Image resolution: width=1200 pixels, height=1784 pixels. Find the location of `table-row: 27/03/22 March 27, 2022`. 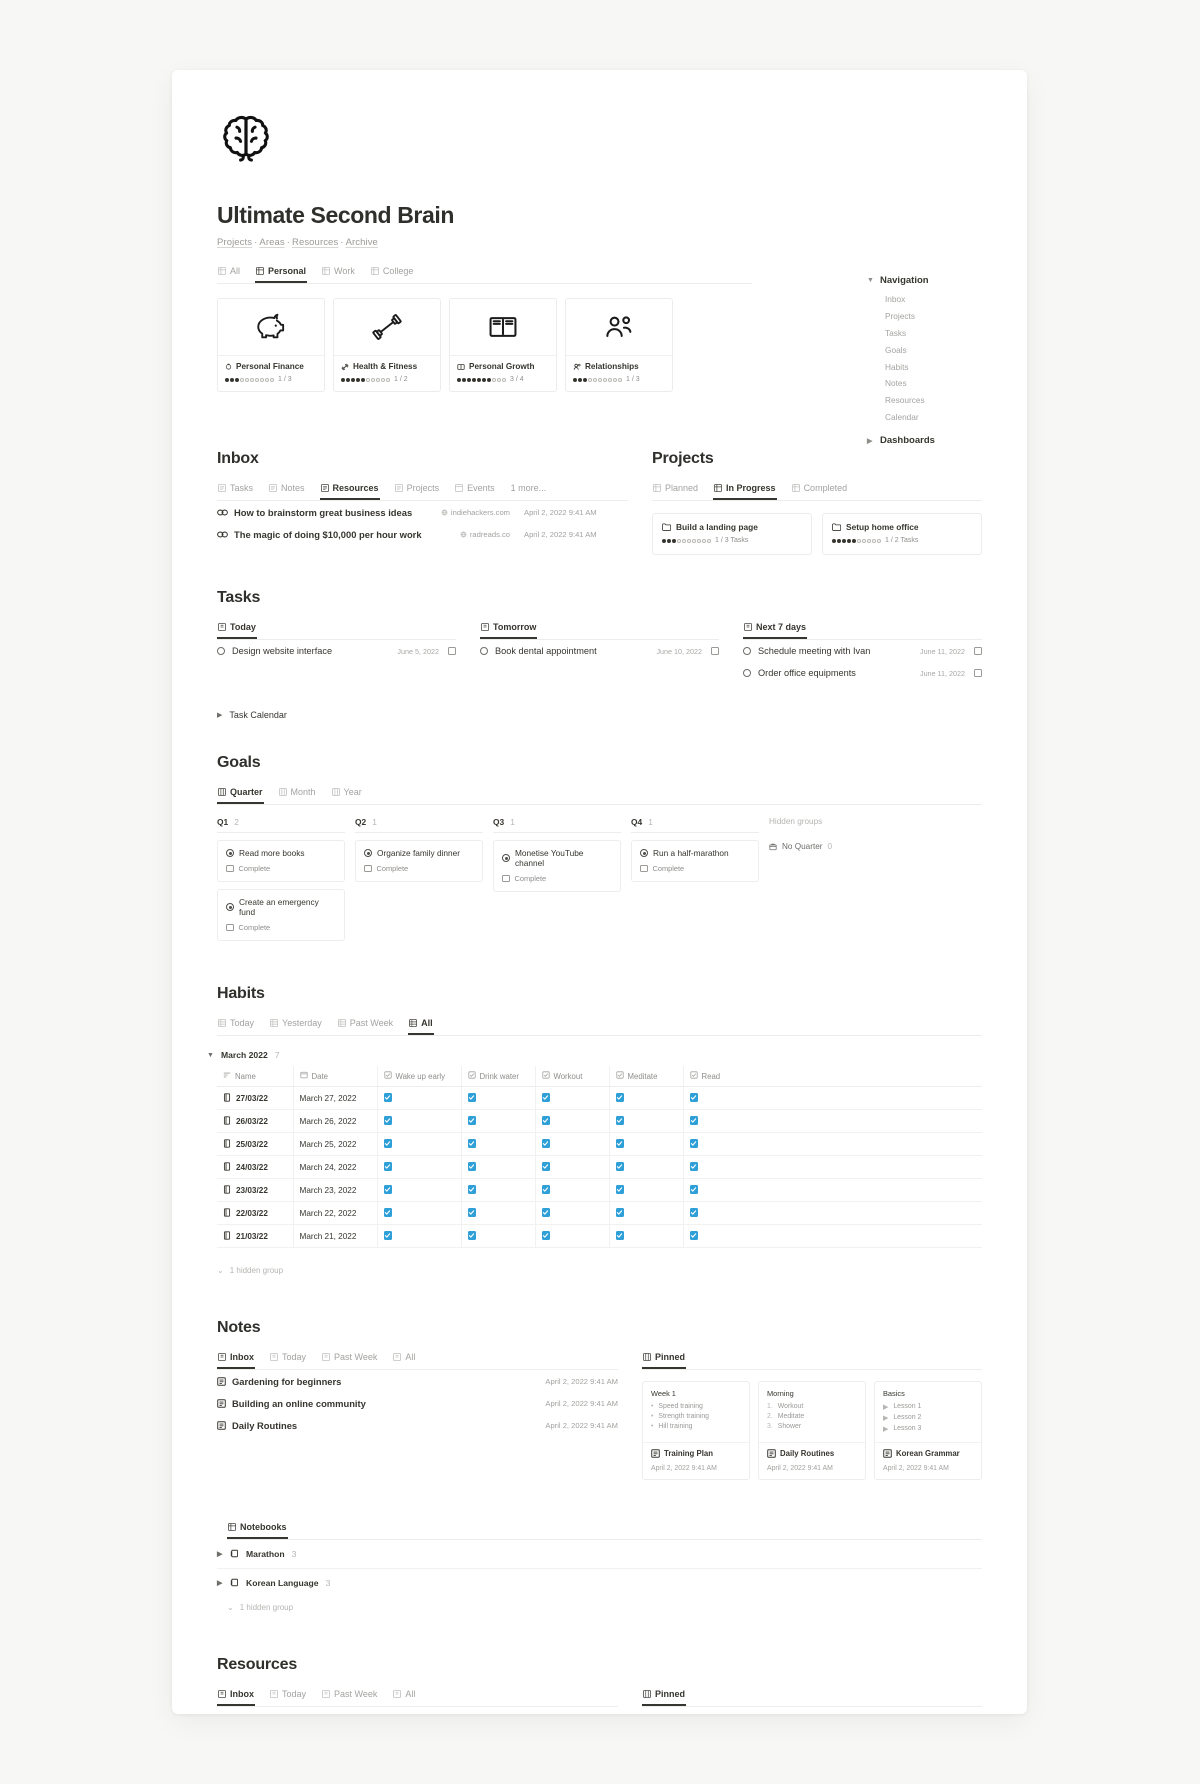

table-row: 27/03/22 March 27, 2022 is located at coordinates (599, 1098).